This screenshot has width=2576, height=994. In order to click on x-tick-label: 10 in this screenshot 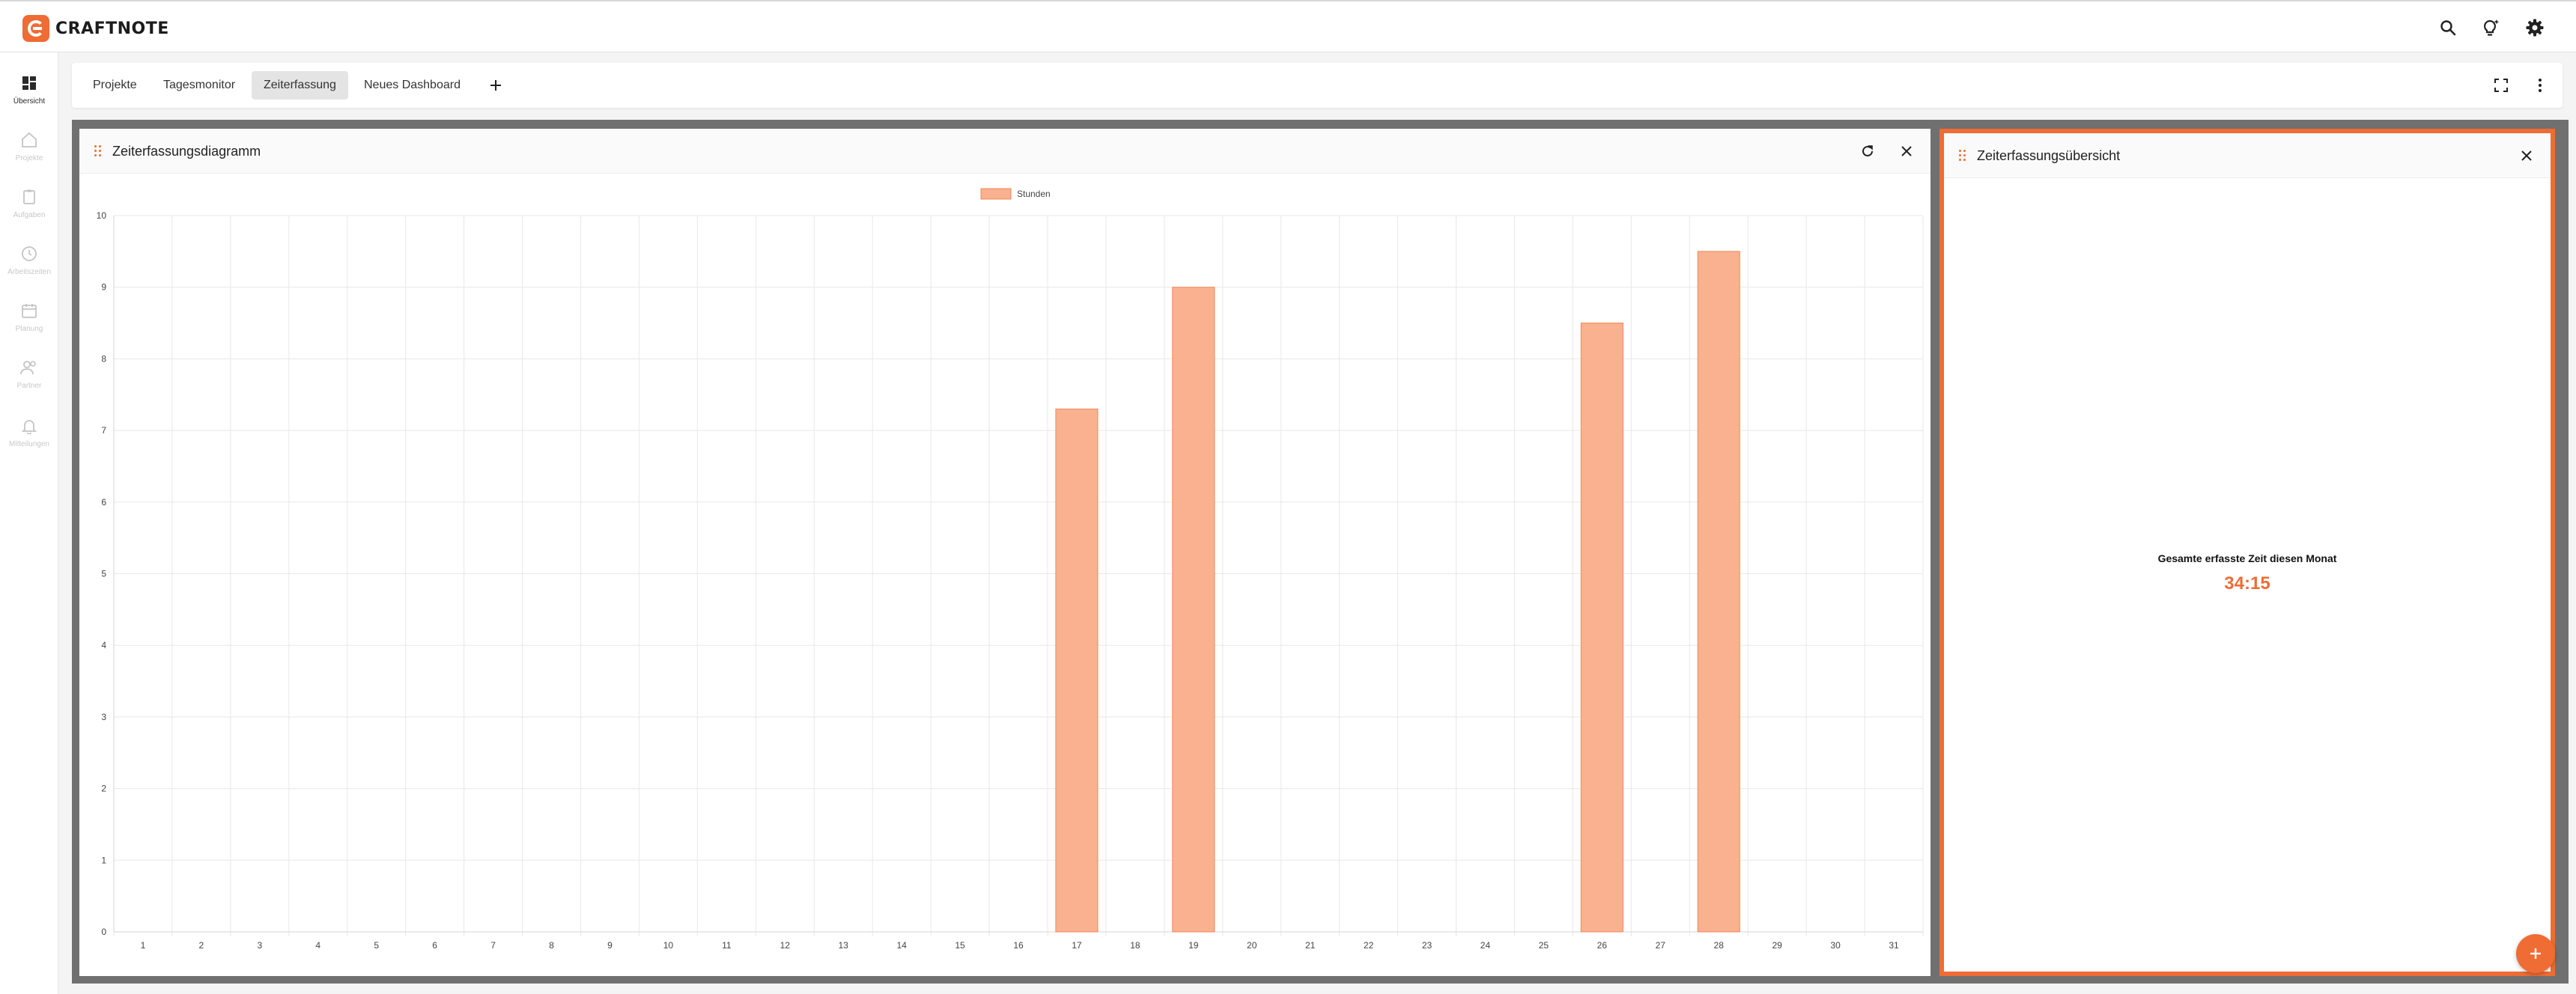, I will do `click(668, 945)`.